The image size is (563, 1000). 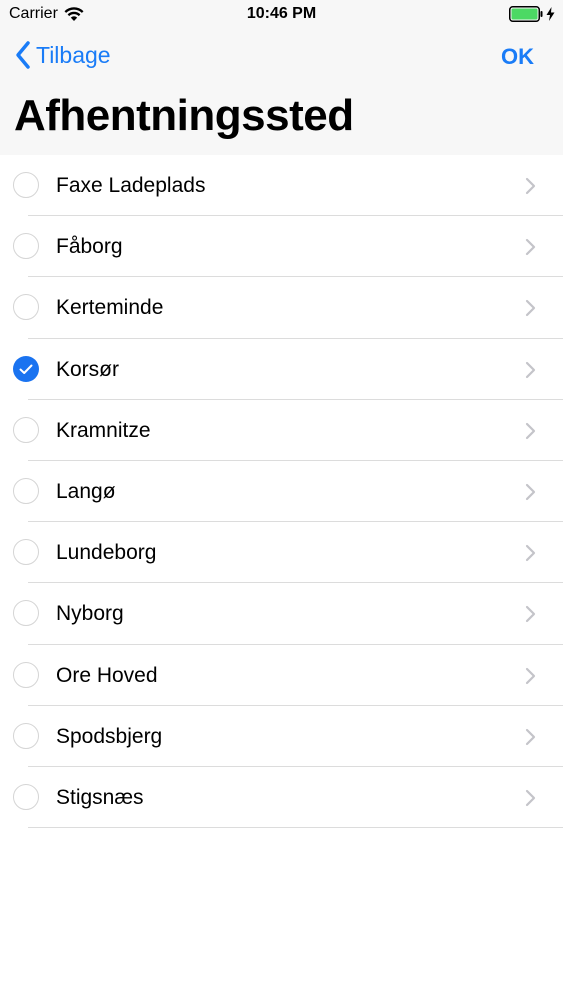 What do you see at coordinates (90, 614) in the screenshot?
I see `location-label: Nyborg` at bounding box center [90, 614].